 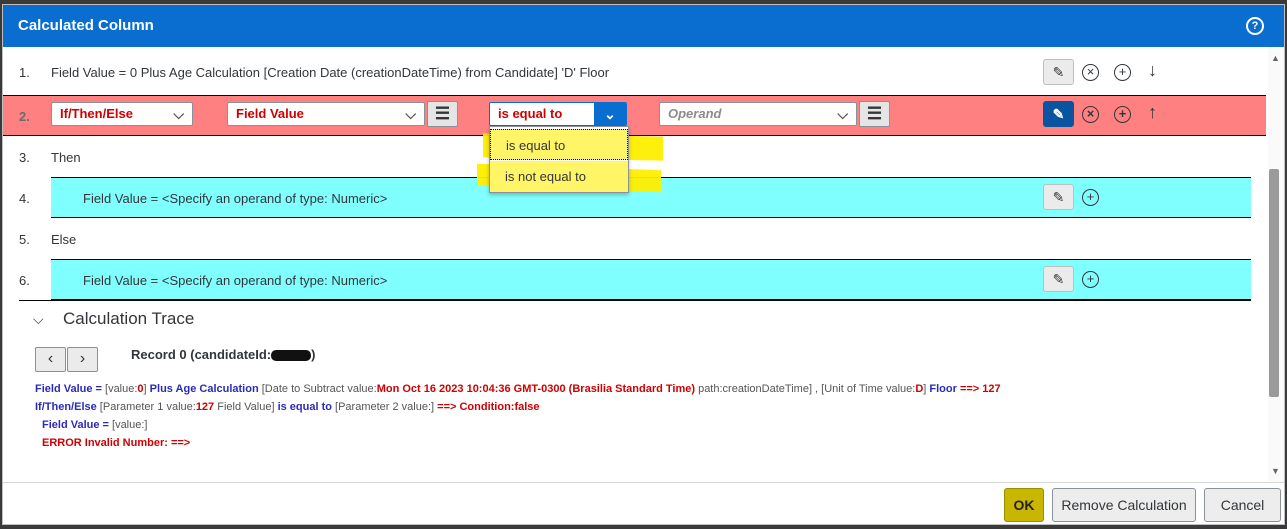 What do you see at coordinates (66, 157) in the screenshot?
I see `row-text: Then` at bounding box center [66, 157].